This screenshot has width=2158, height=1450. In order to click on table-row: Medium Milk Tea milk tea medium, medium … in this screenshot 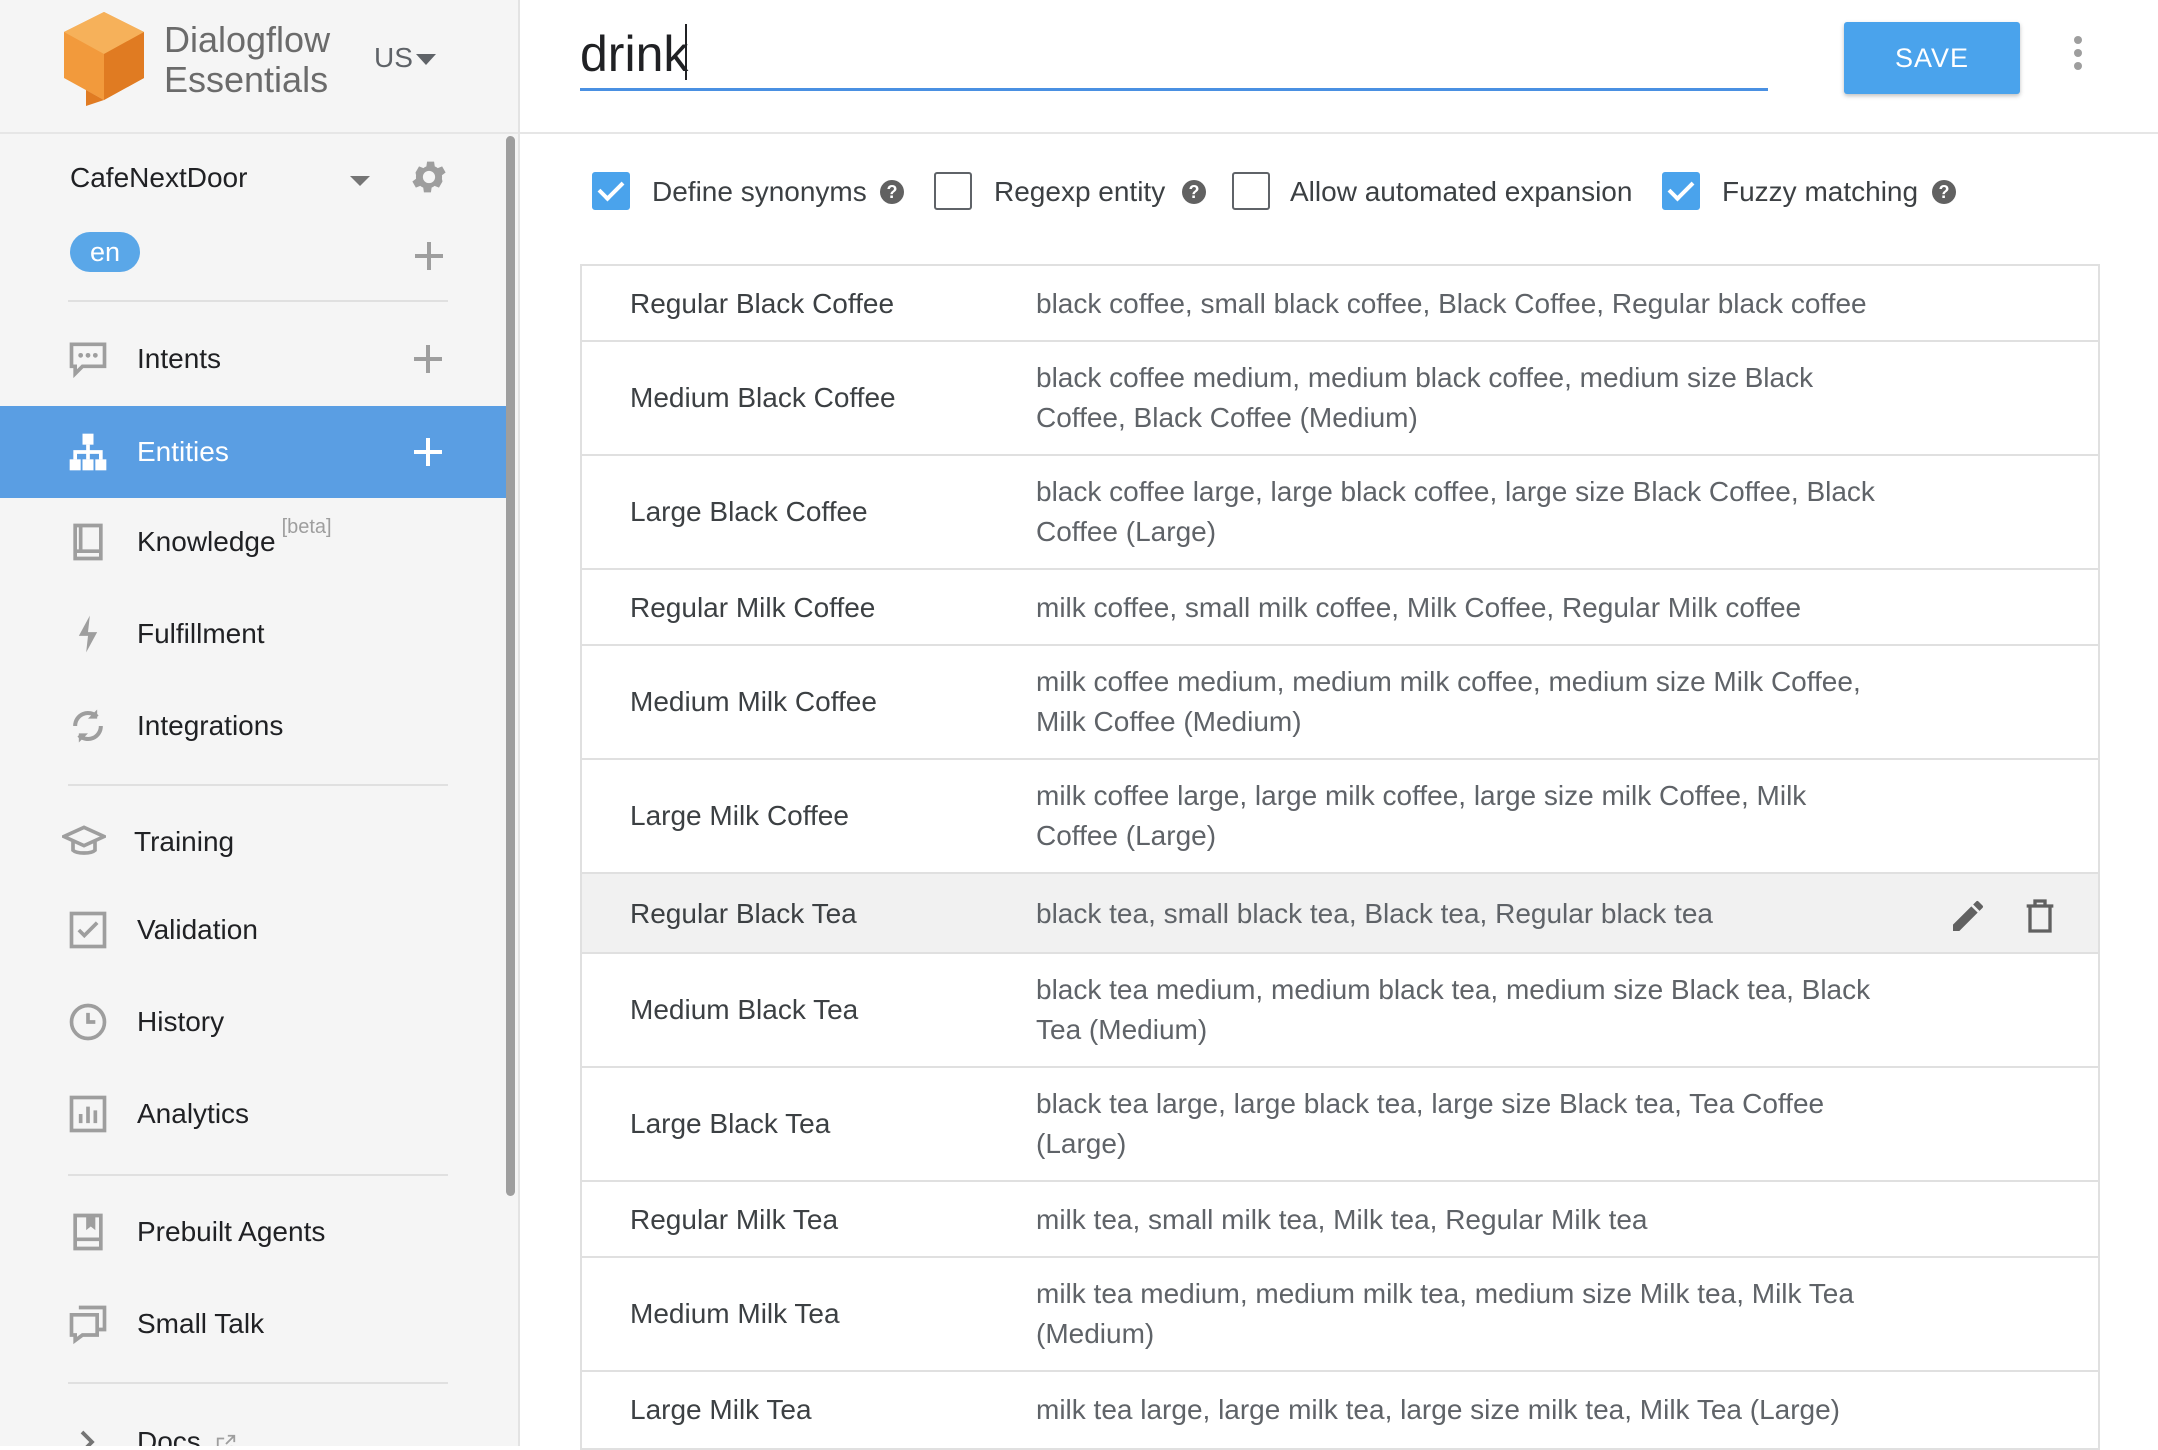, I will do `click(1340, 1315)`.